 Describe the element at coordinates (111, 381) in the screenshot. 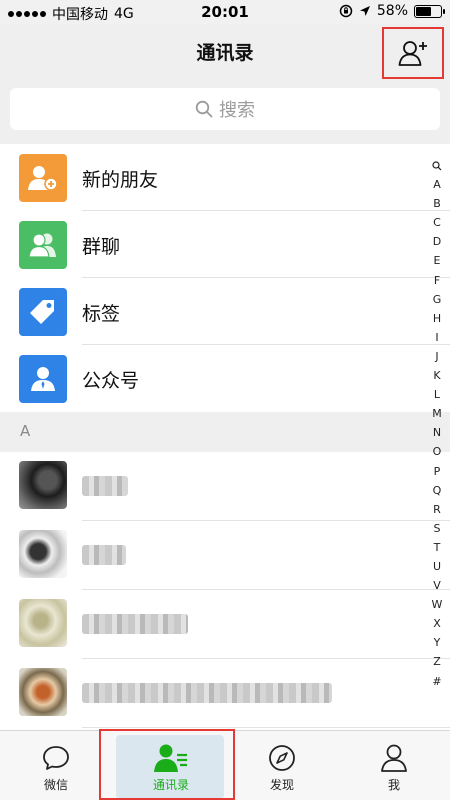

I see `entry-label: 公众号` at that location.